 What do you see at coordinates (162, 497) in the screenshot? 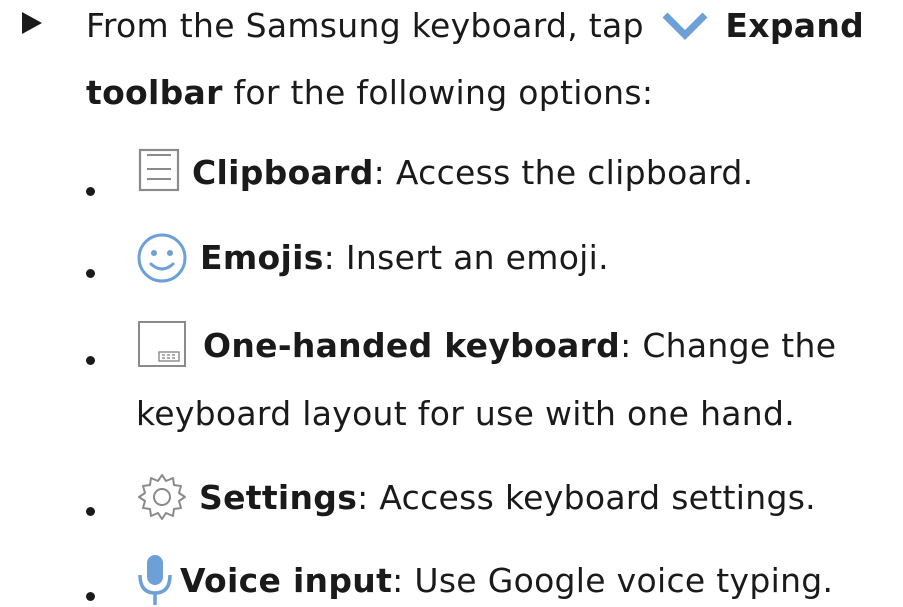
I see `gear-icon` at bounding box center [162, 497].